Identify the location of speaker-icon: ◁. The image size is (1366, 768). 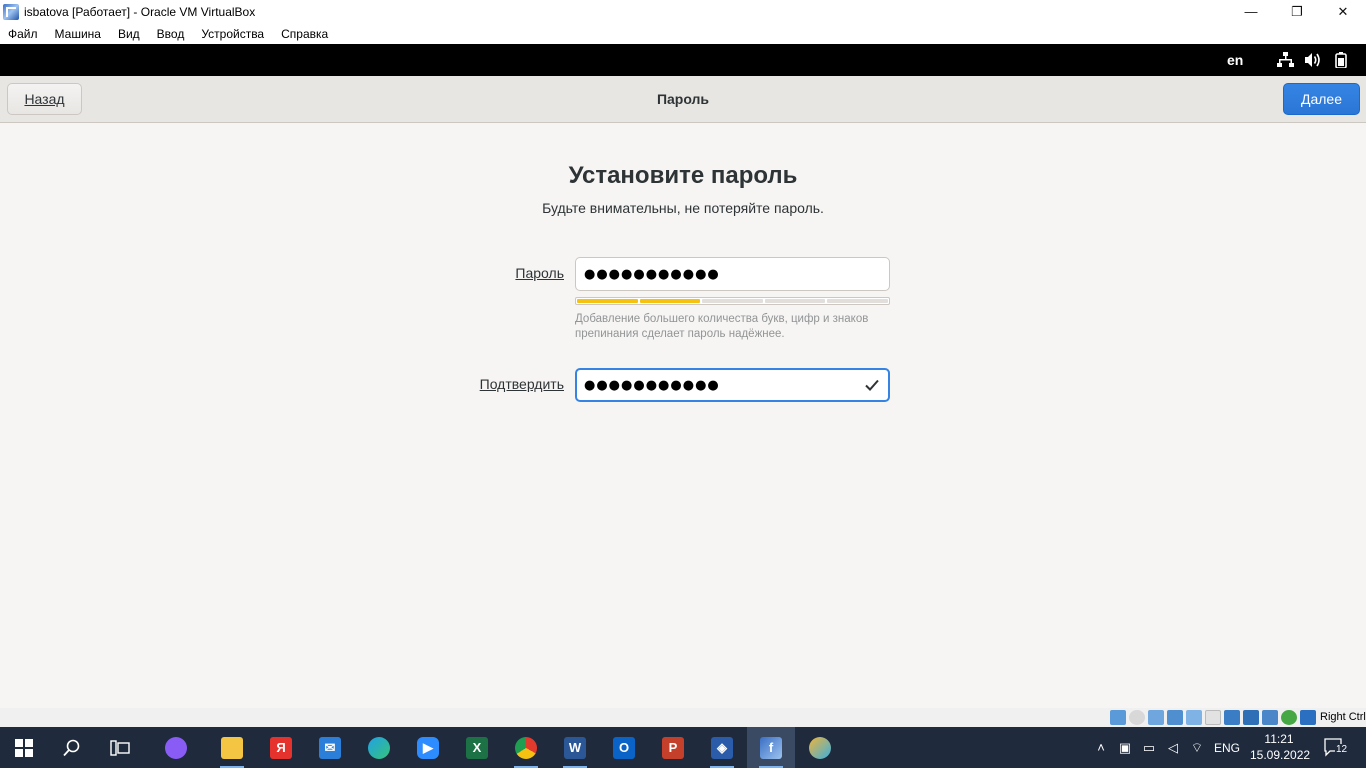
(1173, 747).